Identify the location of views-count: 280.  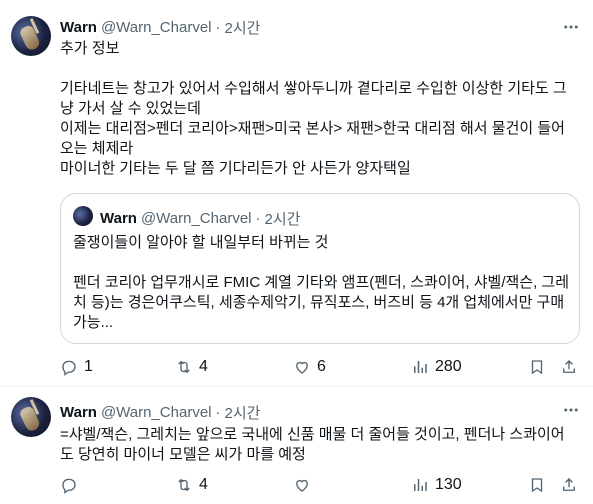
(448, 366).